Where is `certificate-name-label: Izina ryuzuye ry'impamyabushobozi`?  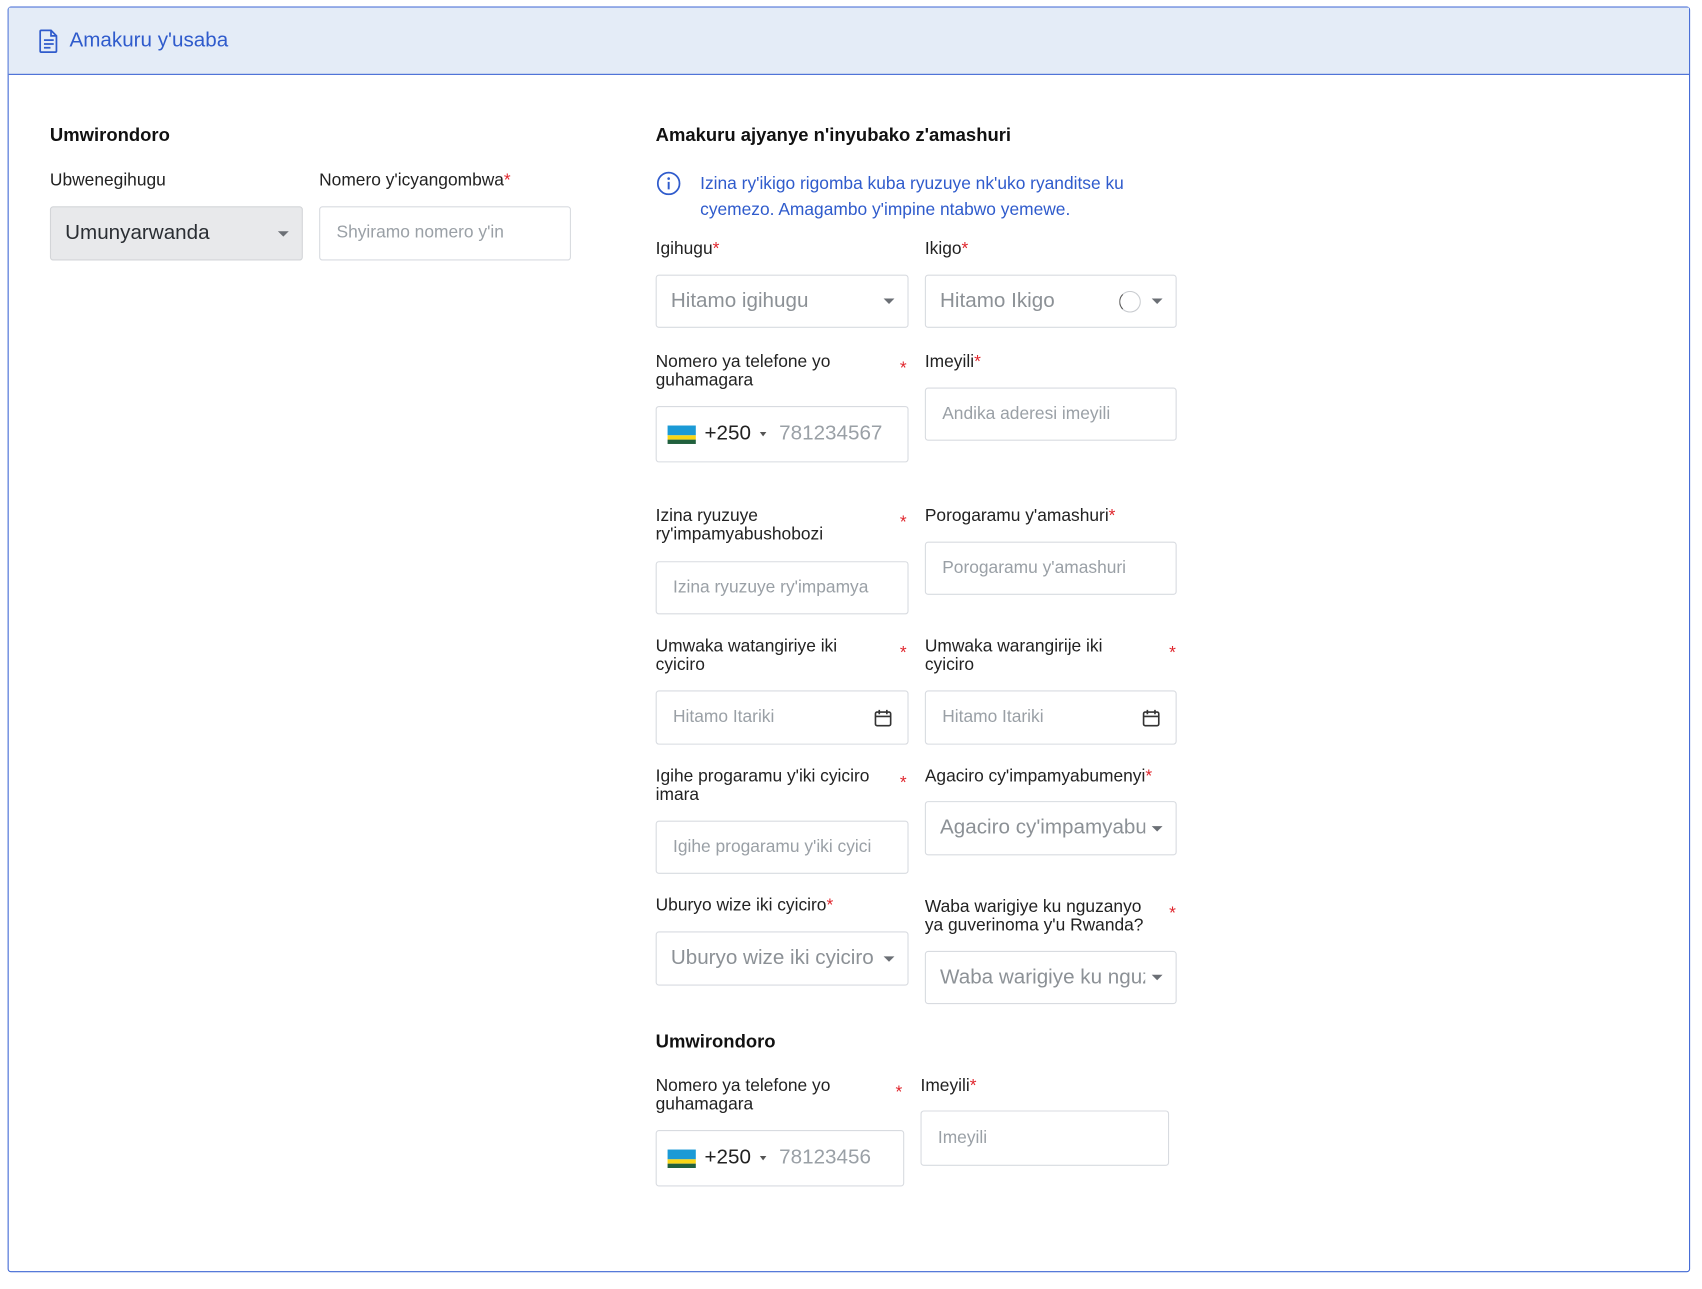 certificate-name-label: Izina ryuzuye ry'impamyabushobozi is located at coordinates (739, 525).